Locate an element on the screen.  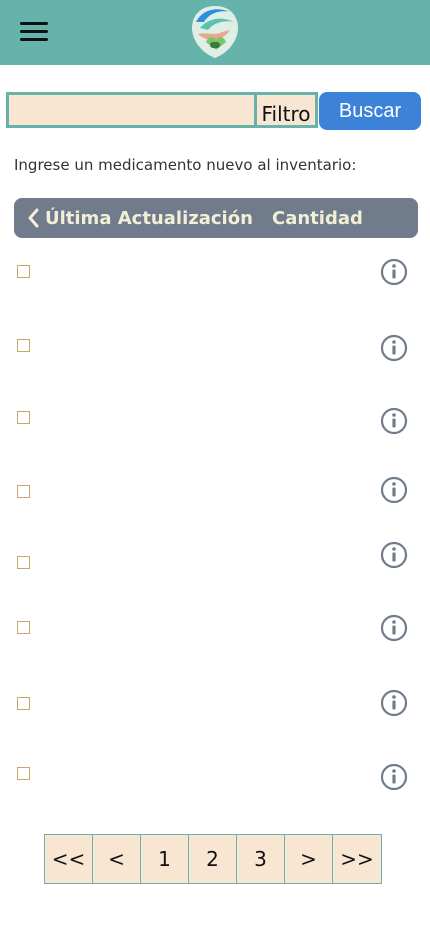
app-header is located at coordinates (215, 32).